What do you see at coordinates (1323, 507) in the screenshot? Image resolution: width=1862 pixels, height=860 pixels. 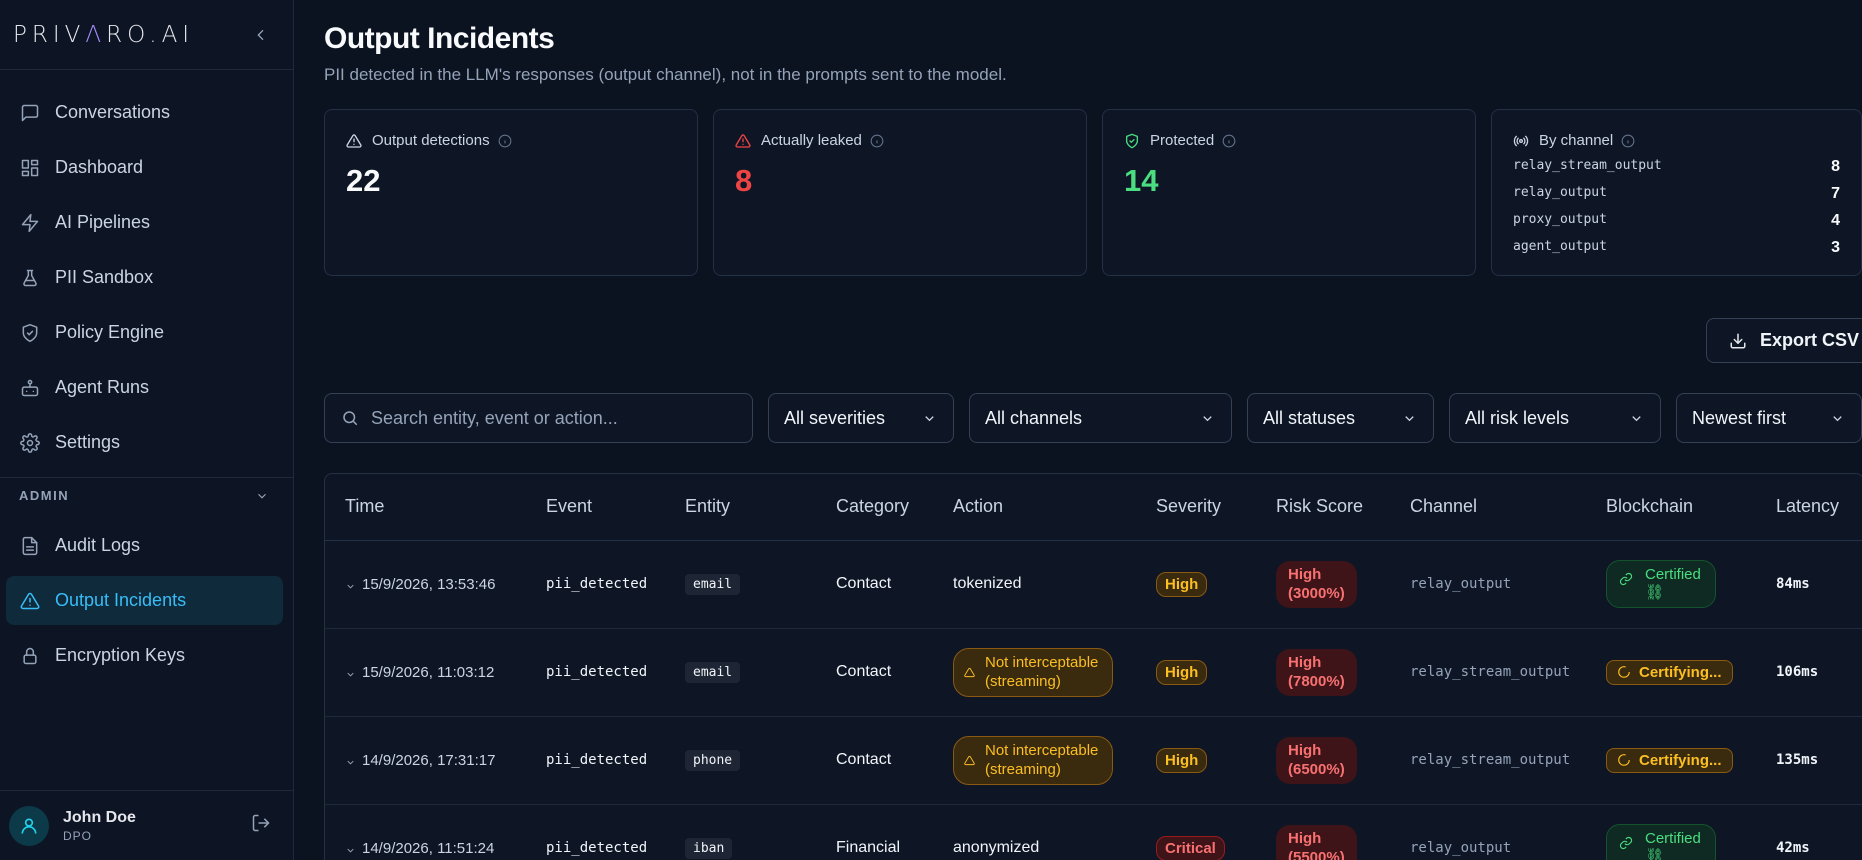 I see `col-risk-score: Risk Score` at bounding box center [1323, 507].